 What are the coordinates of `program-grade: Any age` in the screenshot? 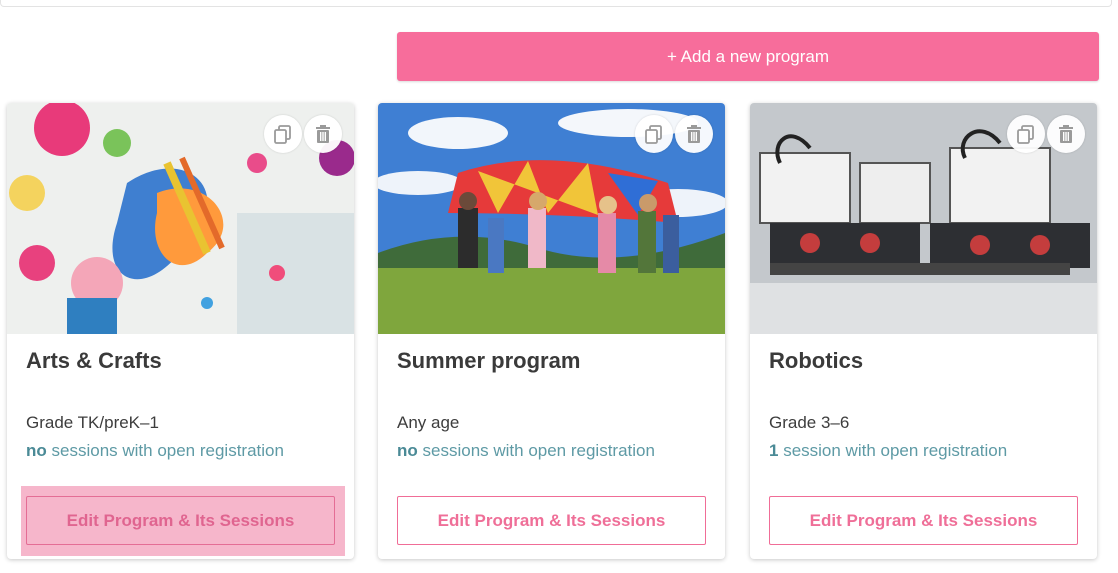 It's located at (428, 422).